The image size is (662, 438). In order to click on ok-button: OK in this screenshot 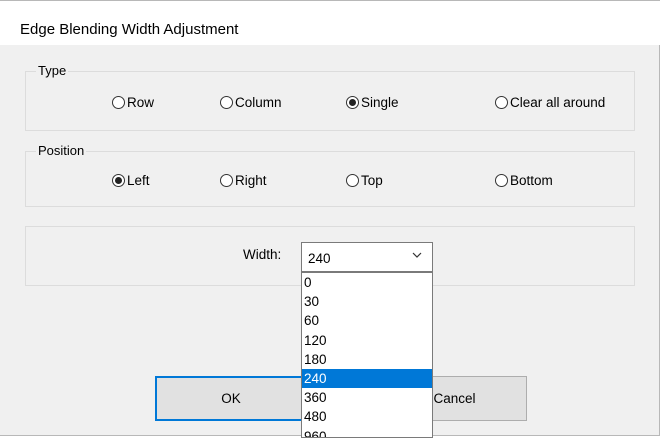, I will do `click(231, 398)`.